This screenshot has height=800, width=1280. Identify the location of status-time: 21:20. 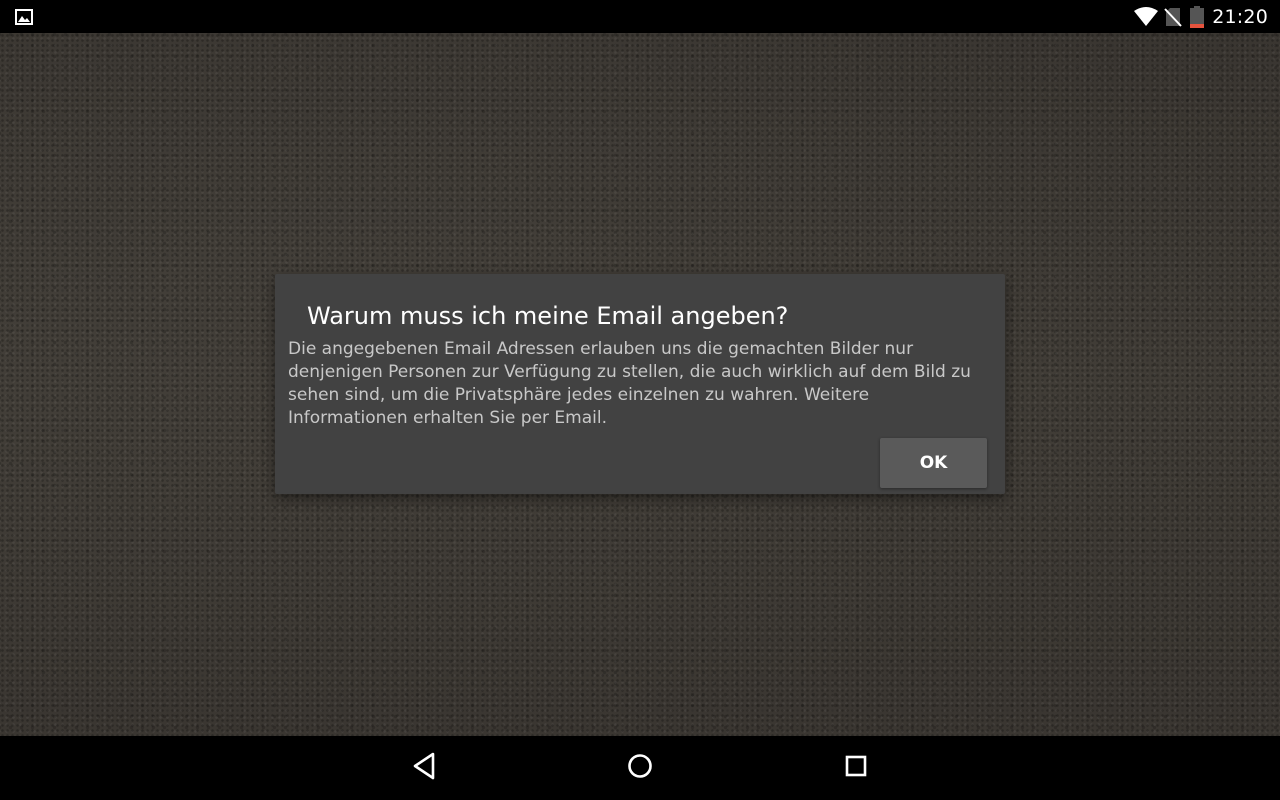
(1240, 16).